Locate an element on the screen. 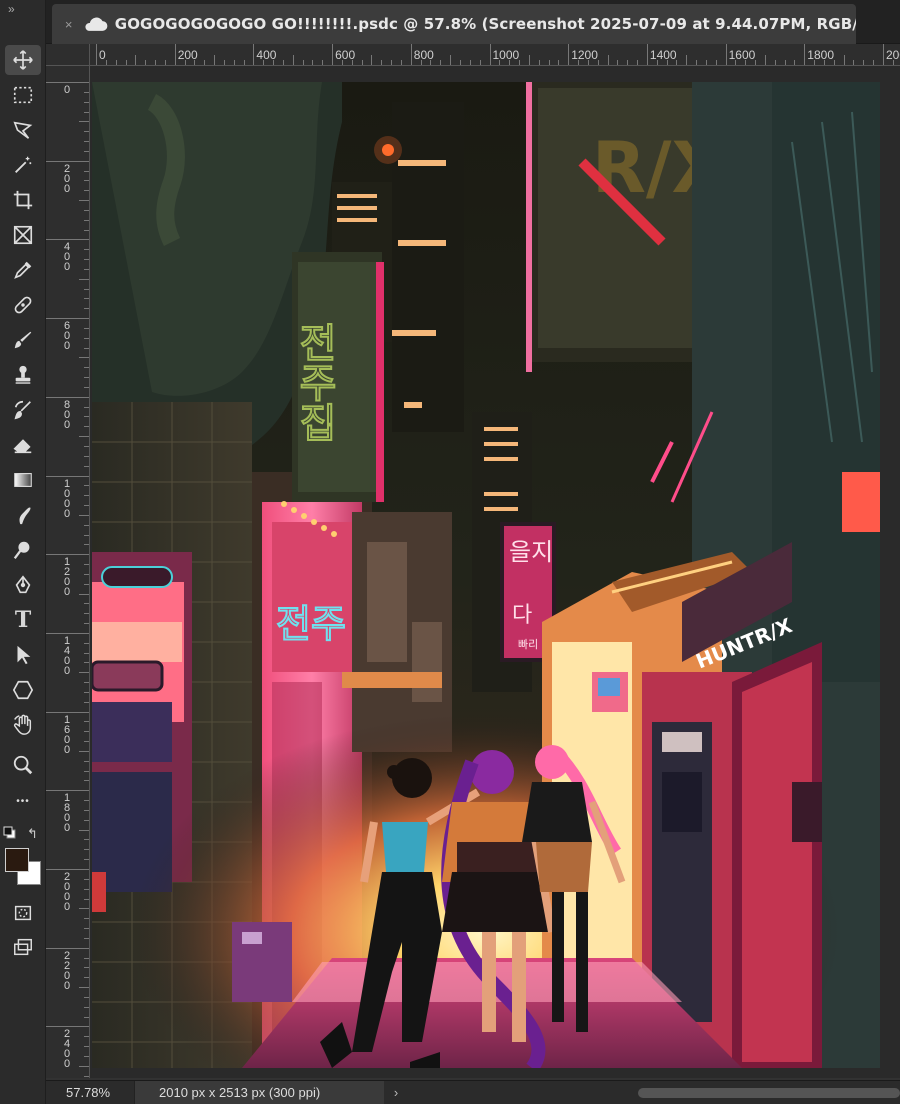 This screenshot has width=900, height=1104. stamp-icon is located at coordinates (23, 374).